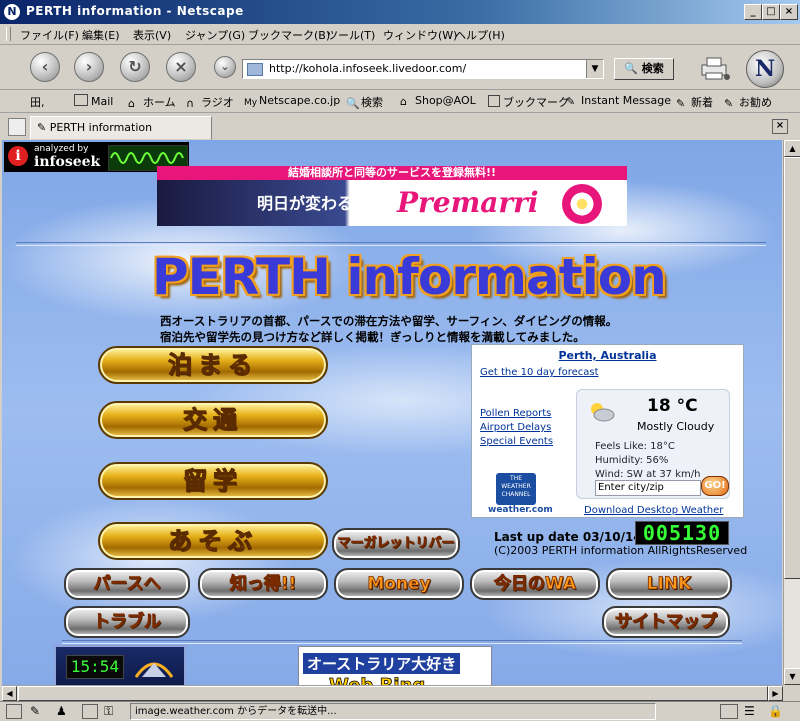  What do you see at coordinates (372, 337) in the screenshot?
I see `intro-line: 宿泊先や留学先の見つけ方など詳しく掲載！ぎっしりと情報を満載してみました。` at bounding box center [372, 337].